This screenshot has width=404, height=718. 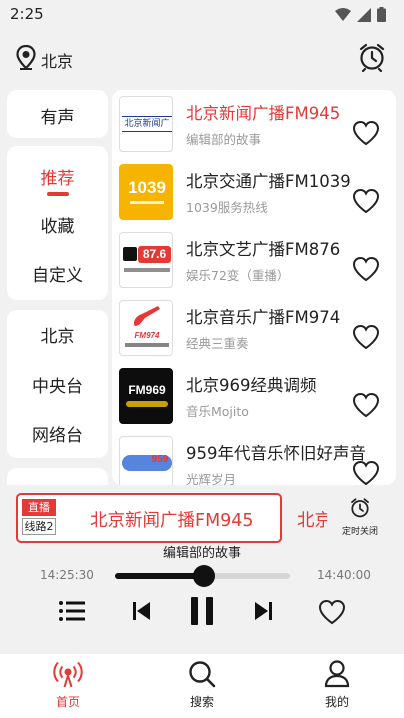 I want to click on station-logo: 87.6, so click(x=146, y=260).